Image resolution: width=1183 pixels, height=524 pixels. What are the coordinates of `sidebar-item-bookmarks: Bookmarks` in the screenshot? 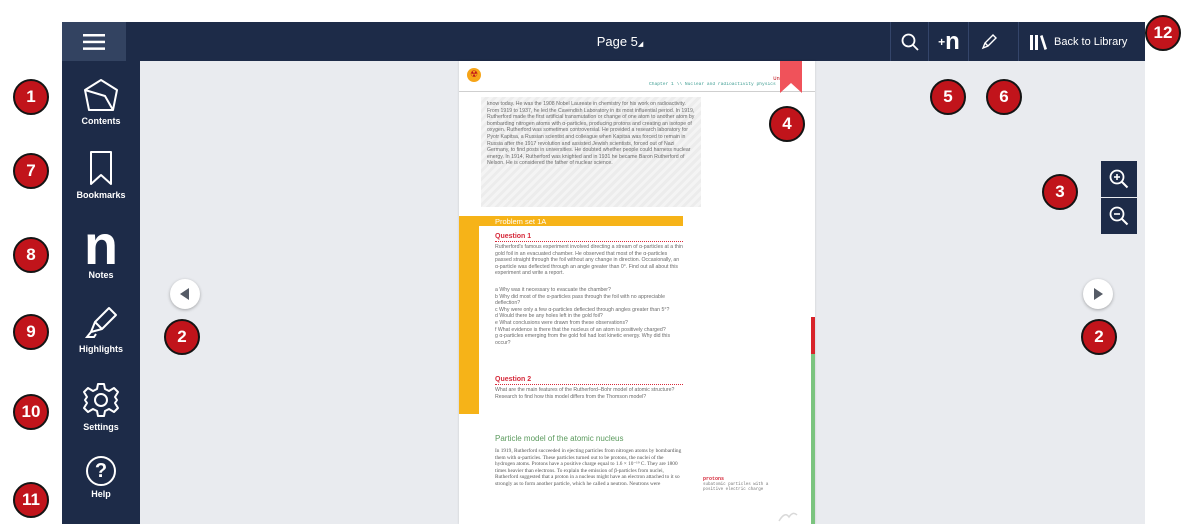 It's located at (101, 175).